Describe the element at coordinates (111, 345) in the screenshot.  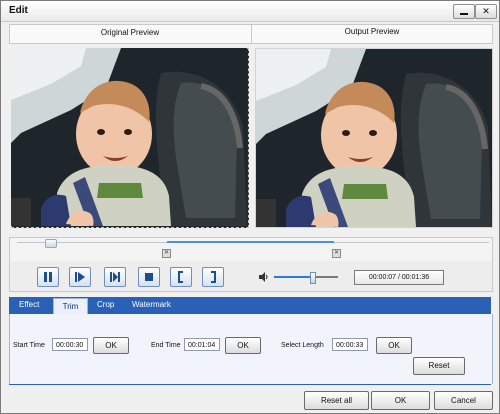
I see `start-ok-button: OK` at that location.